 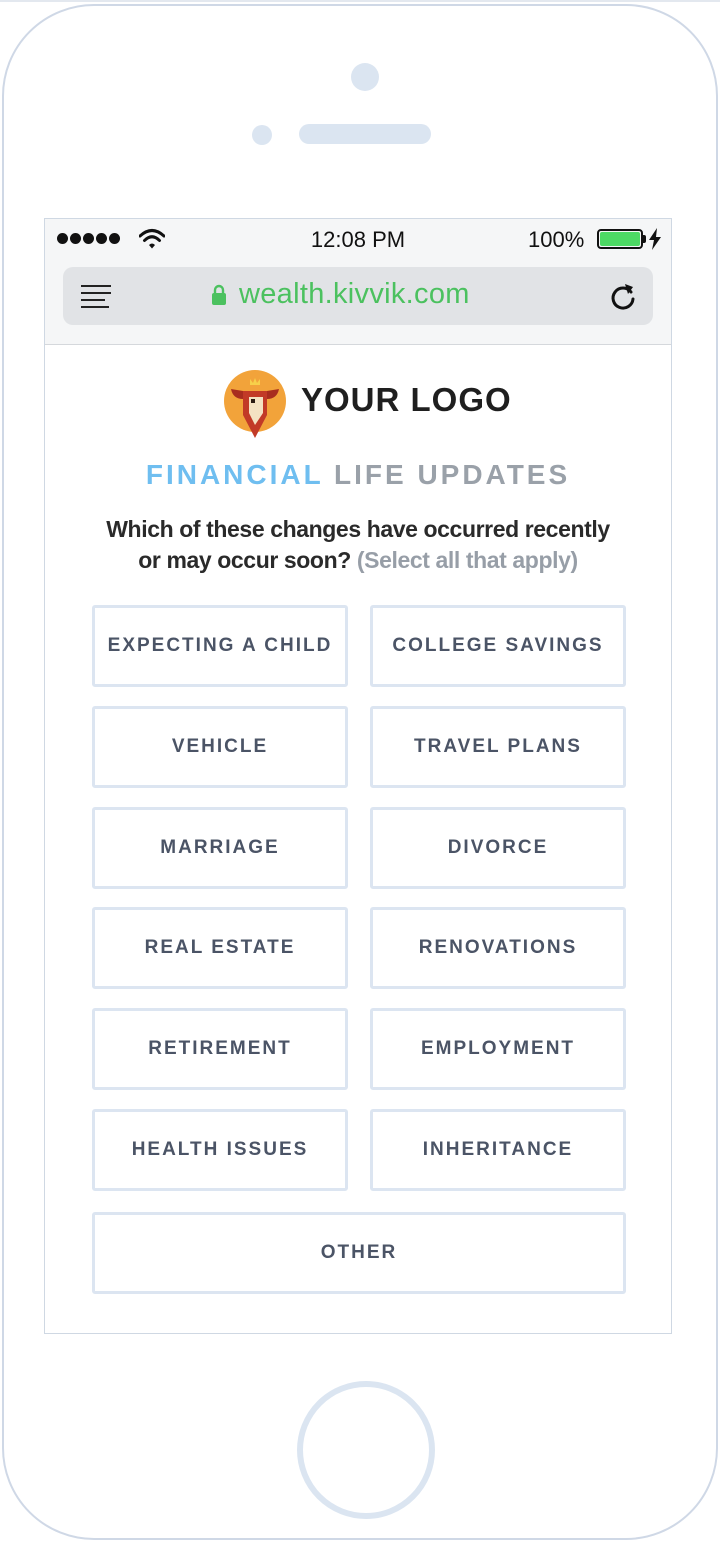 I want to click on option-renovations: RENOVATIONS, so click(x=498, y=948).